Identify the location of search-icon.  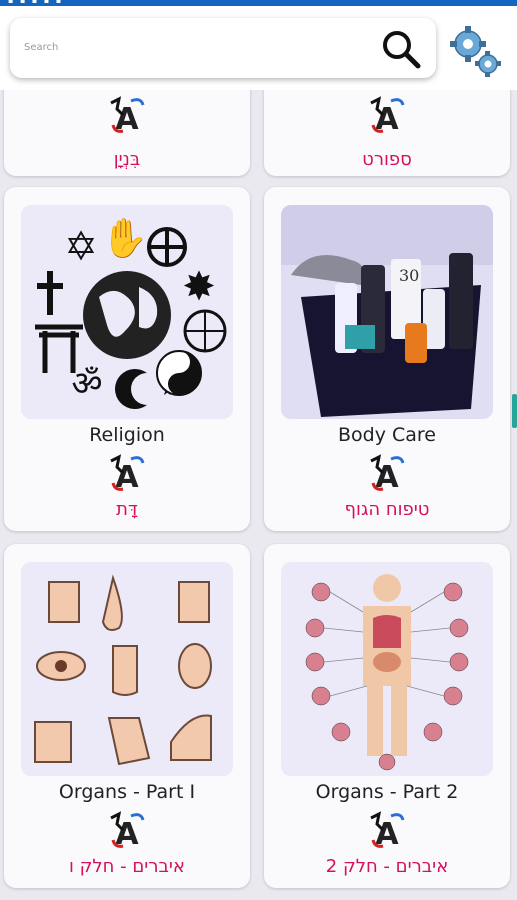
(401, 49).